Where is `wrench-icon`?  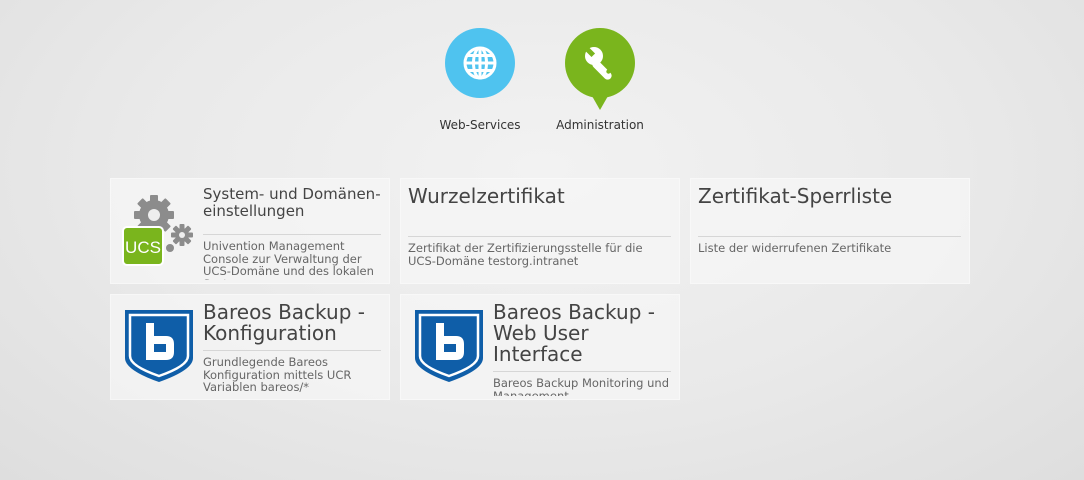 wrench-icon is located at coordinates (598, 63).